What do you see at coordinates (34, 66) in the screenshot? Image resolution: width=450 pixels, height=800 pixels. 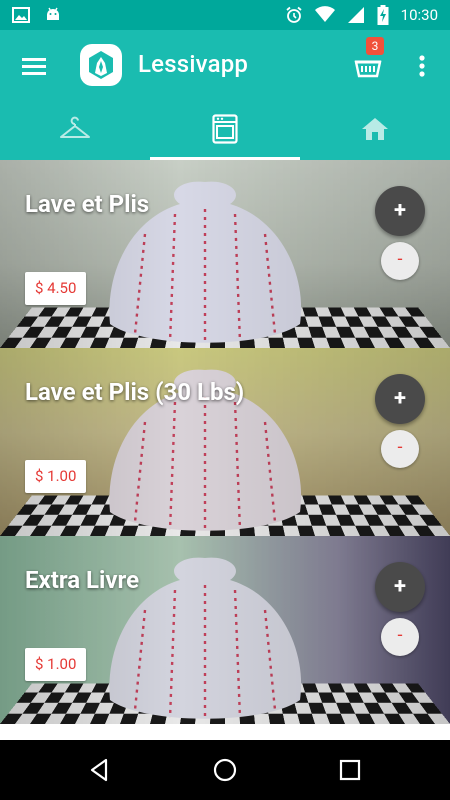 I see `menu-icon` at bounding box center [34, 66].